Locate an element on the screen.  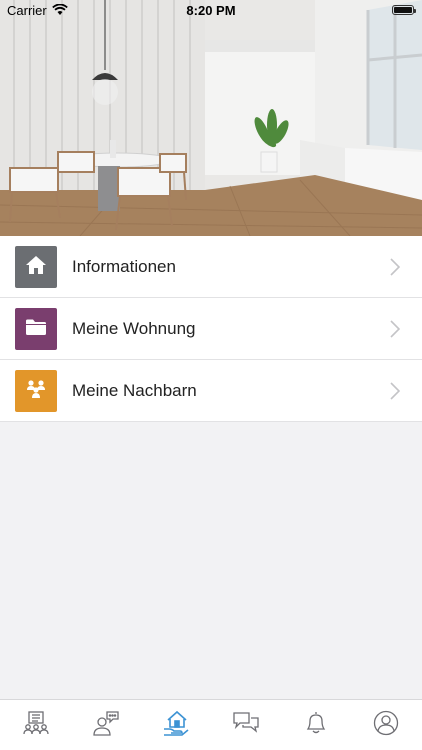
bell-icon is located at coordinates (316, 725).